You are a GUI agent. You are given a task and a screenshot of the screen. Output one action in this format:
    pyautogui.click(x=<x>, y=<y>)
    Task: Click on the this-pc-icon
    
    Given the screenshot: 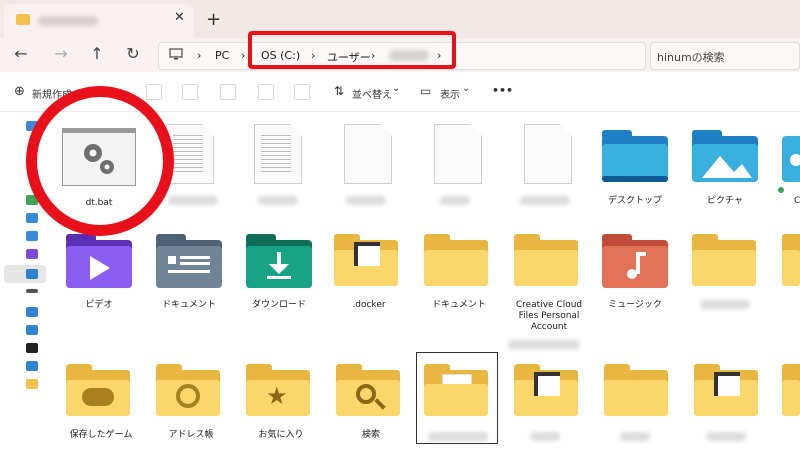 What is the action you would take?
    pyautogui.click(x=32, y=274)
    